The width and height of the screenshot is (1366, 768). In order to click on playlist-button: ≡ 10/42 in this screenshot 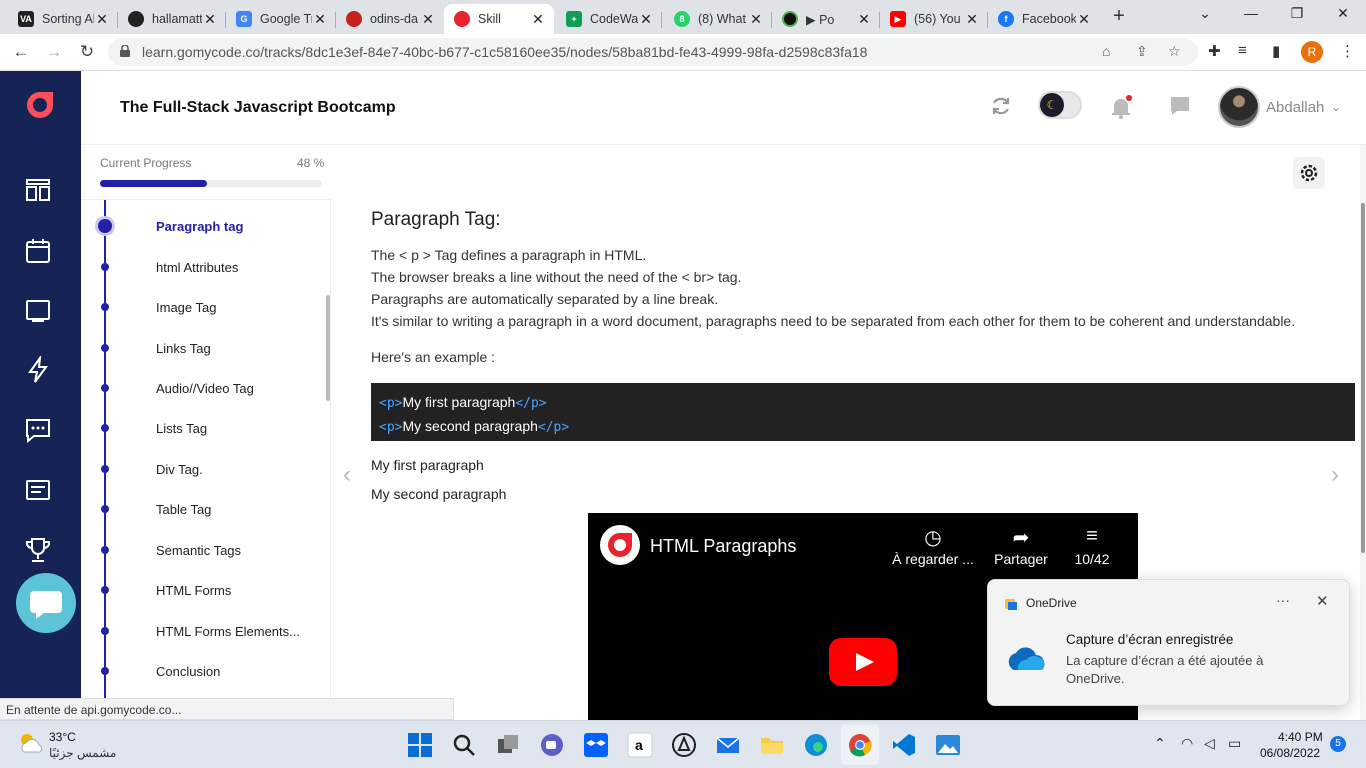, I will do `click(1092, 546)`.